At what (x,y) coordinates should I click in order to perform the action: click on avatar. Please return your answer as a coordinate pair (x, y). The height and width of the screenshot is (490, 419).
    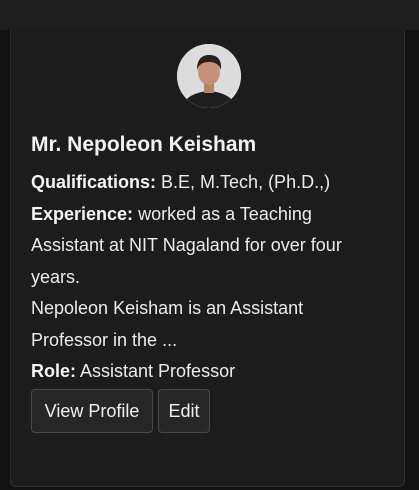
    Looking at the image, I should click on (209, 76).